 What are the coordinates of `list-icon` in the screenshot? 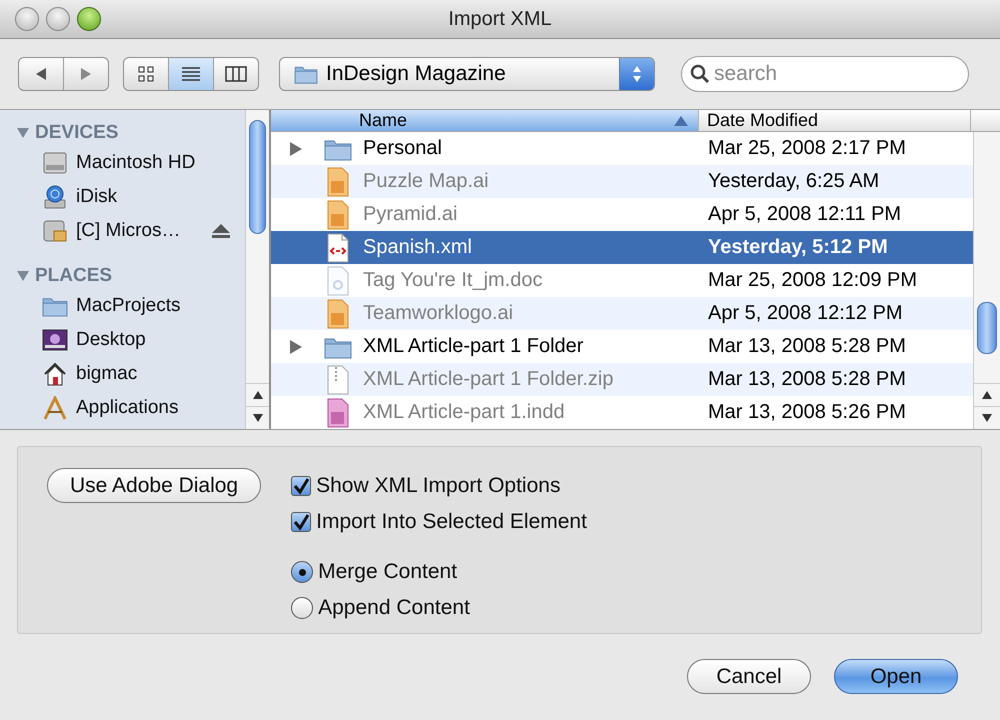 It's located at (191, 74).